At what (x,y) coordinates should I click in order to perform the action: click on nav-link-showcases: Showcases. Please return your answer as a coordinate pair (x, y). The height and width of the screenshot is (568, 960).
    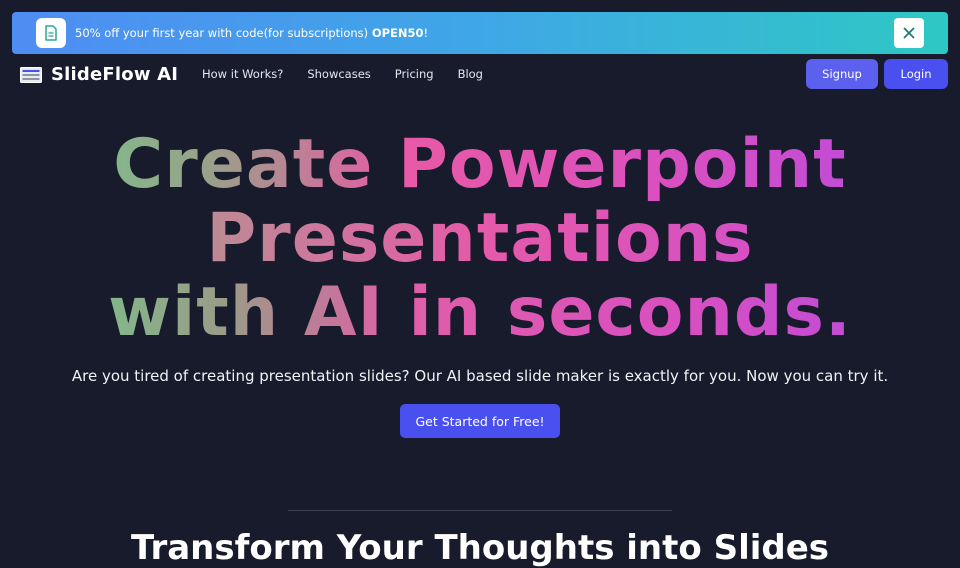
    Looking at the image, I should click on (338, 74).